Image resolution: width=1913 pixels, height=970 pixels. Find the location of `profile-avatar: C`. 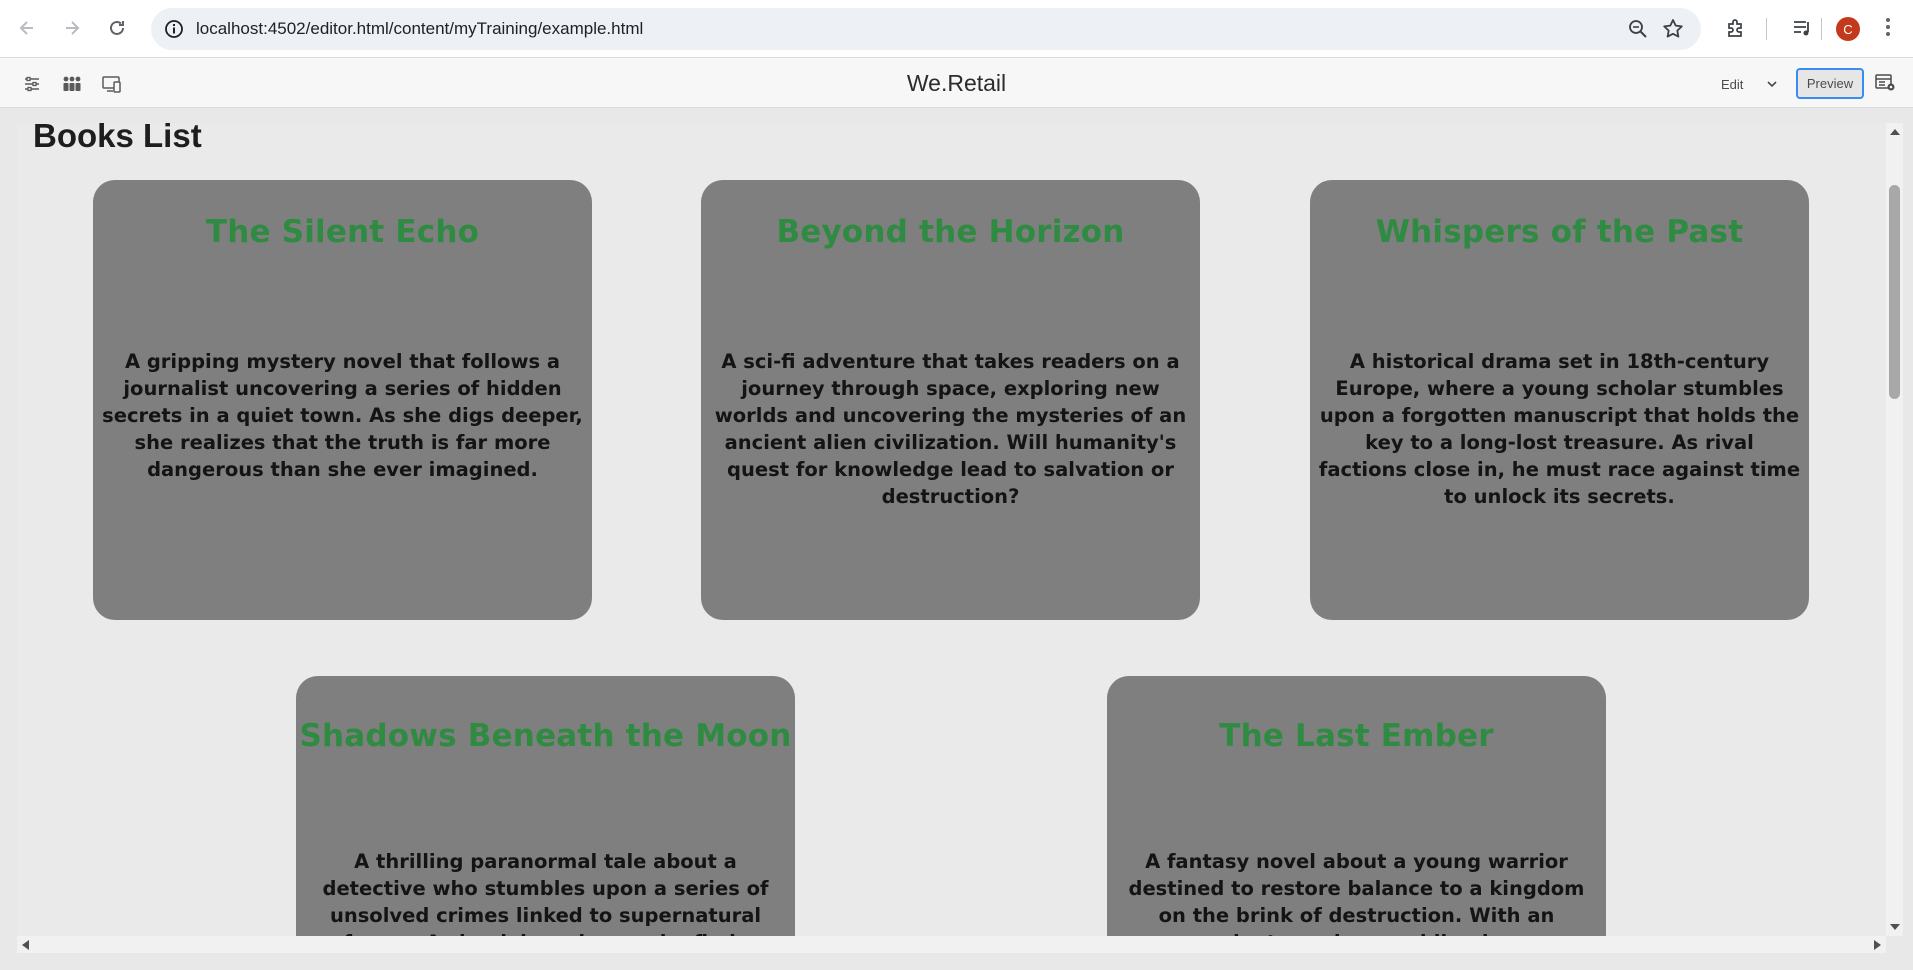

profile-avatar: C is located at coordinates (1848, 29).